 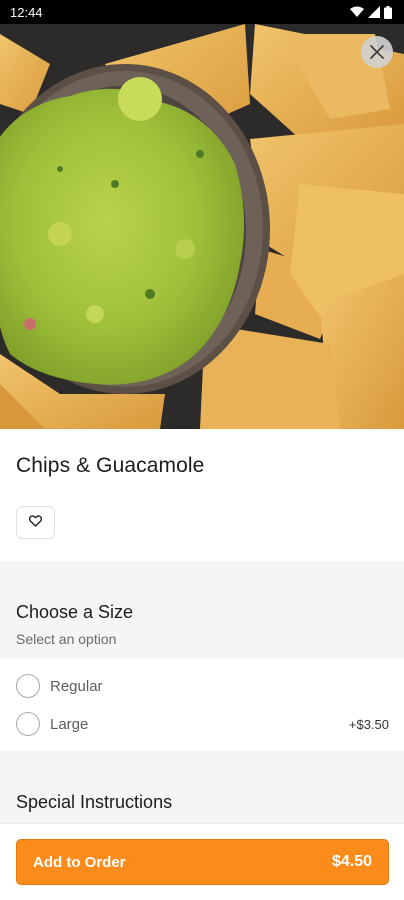 I want to click on signal-icon, so click(x=374, y=12).